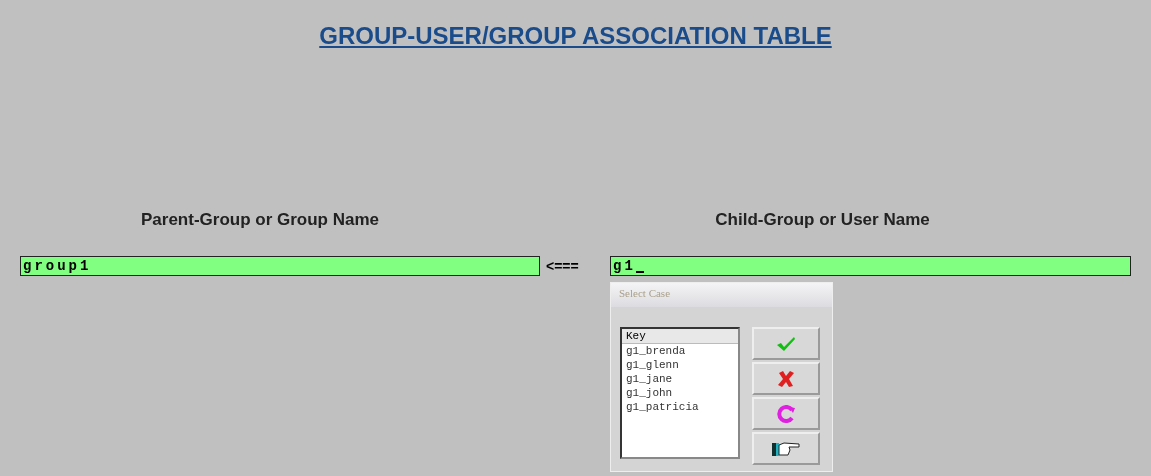 The width and height of the screenshot is (1151, 476). What do you see at coordinates (680, 393) in the screenshot?
I see `list-item: g1_john` at bounding box center [680, 393].